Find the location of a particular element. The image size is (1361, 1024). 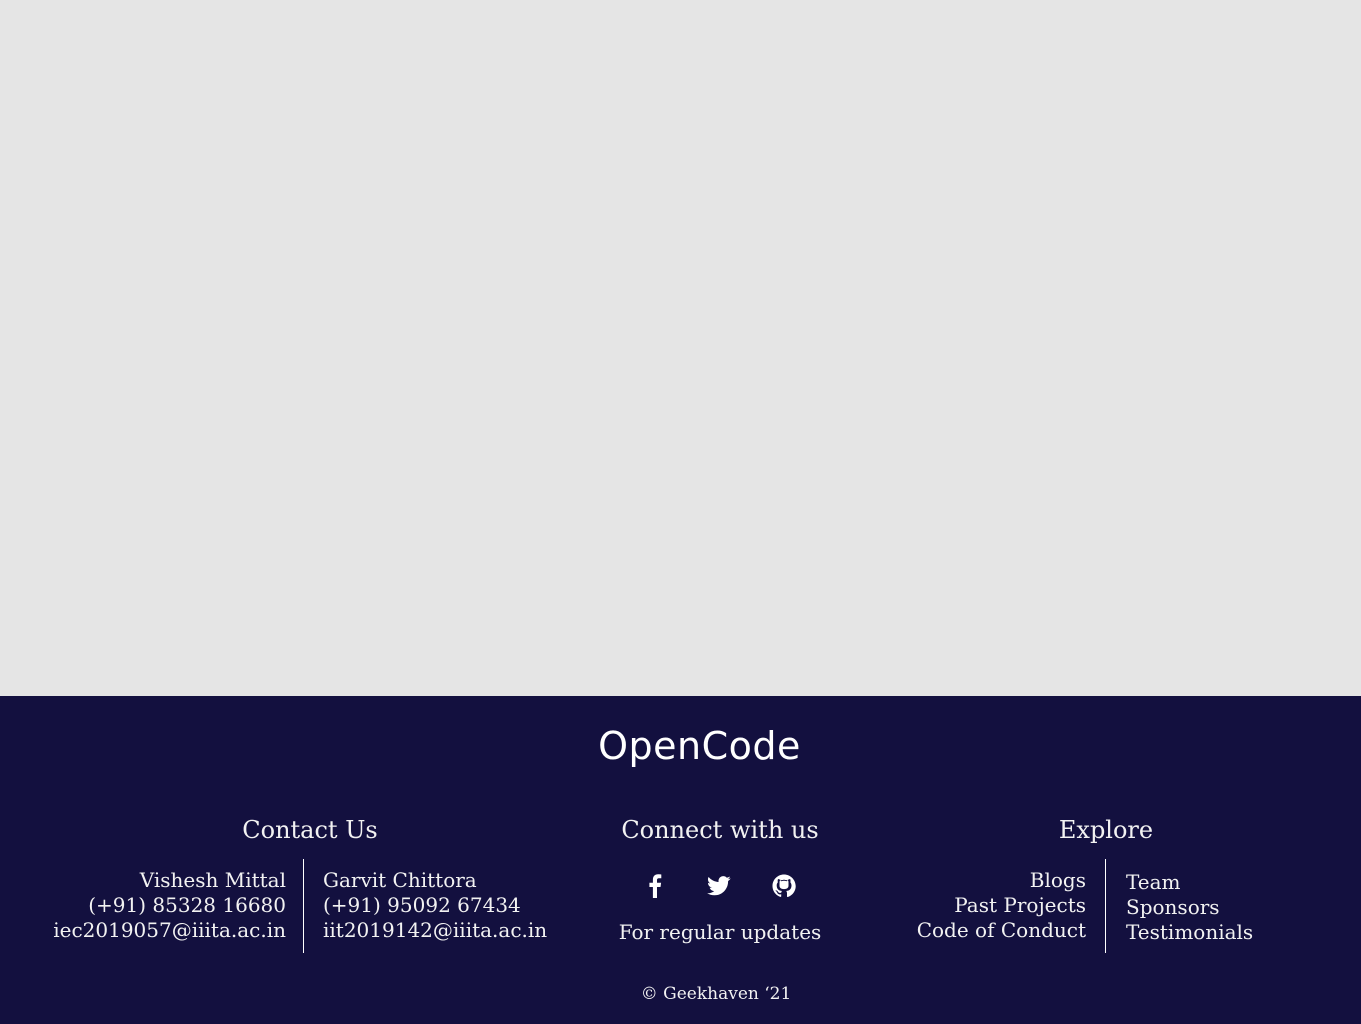

link-past-projects: Past Projects is located at coordinates (983, 905).